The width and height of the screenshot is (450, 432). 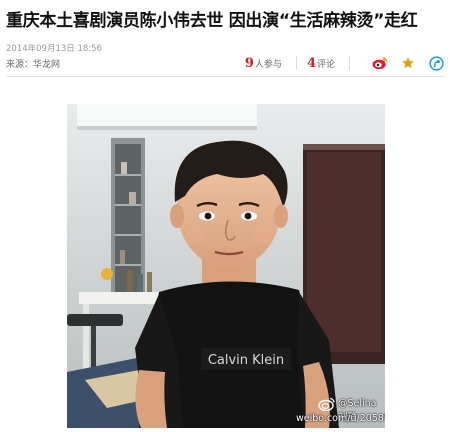 What do you see at coordinates (212, 21) in the screenshot?
I see `article-title: 重庆本土喜剧演员陈小伟去世 因出演“生活麻辣烫”走红` at bounding box center [212, 21].